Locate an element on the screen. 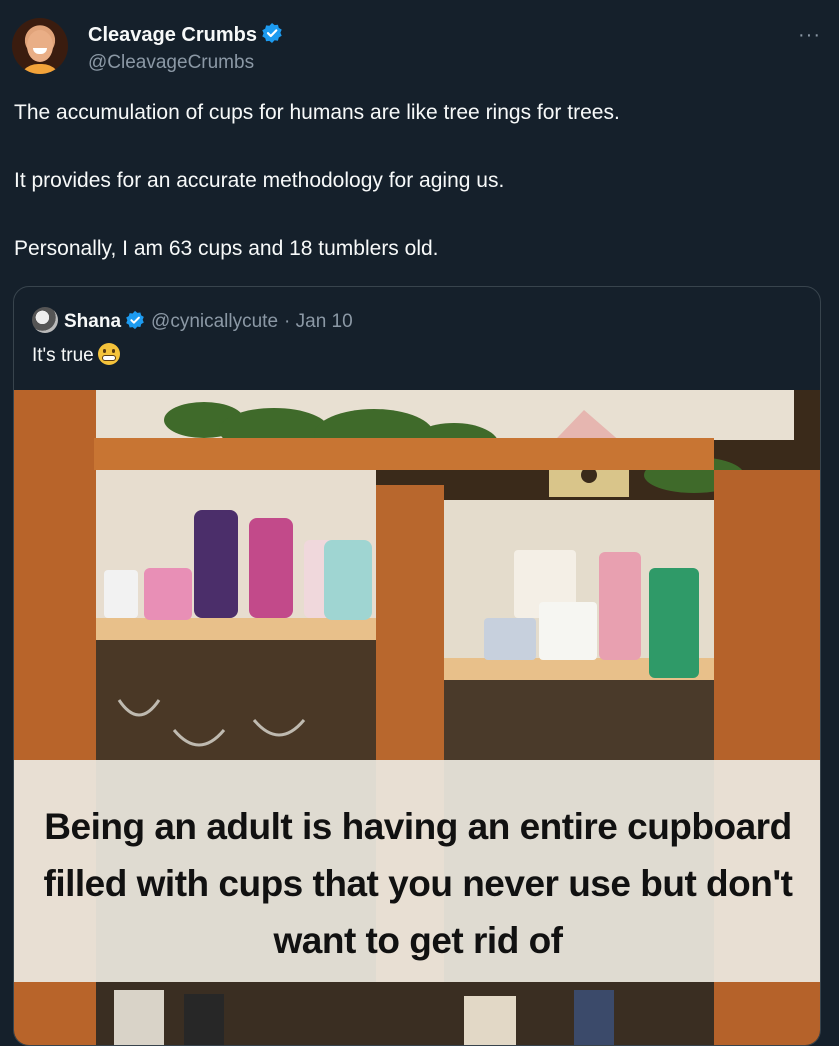 This screenshot has width=839, height=1046. author-avatar is located at coordinates (40, 46).